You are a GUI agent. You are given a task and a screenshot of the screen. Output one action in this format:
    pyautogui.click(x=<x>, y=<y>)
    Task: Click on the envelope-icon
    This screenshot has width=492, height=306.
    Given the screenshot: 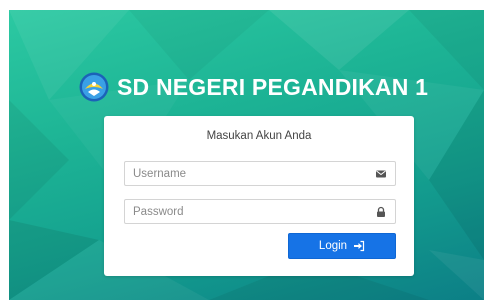 What is the action you would take?
    pyautogui.click(x=381, y=174)
    